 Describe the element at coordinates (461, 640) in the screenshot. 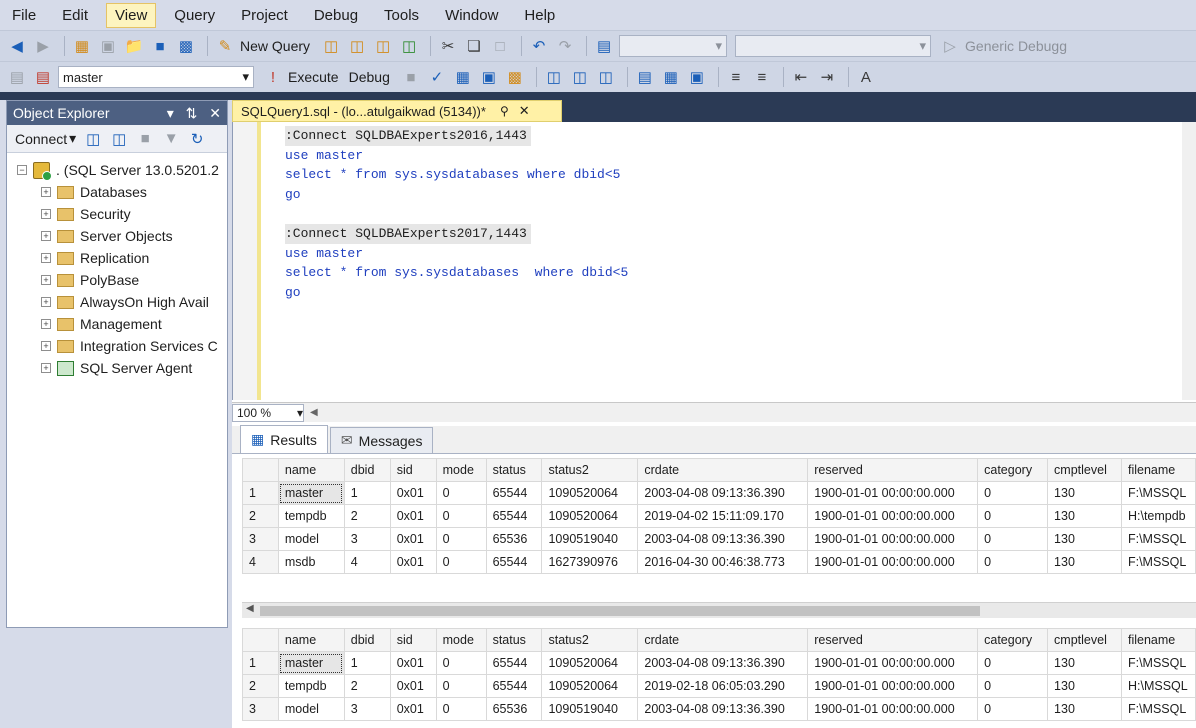

I see `column-header: mode` at that location.